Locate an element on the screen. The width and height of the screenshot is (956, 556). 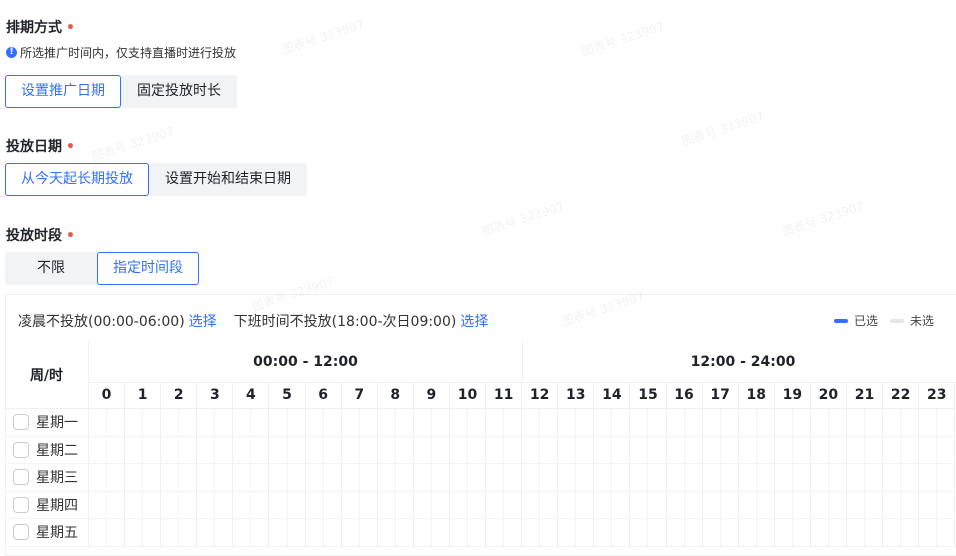
option-start-end: 设置开始和结束日期 is located at coordinates (228, 179).